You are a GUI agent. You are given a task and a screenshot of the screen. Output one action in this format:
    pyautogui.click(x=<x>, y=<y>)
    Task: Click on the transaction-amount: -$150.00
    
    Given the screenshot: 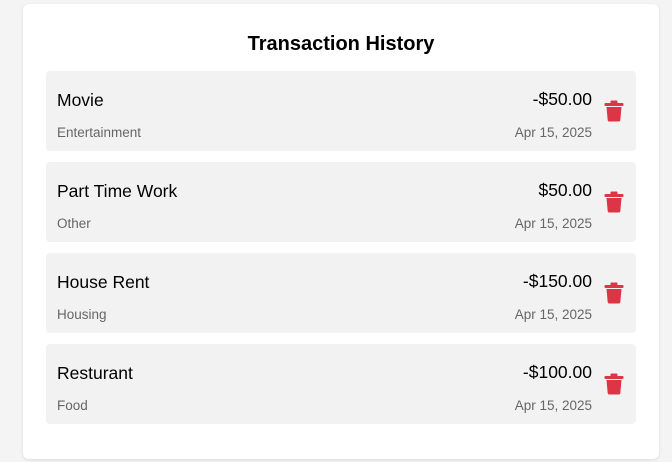 What is the action you would take?
    pyautogui.click(x=557, y=281)
    